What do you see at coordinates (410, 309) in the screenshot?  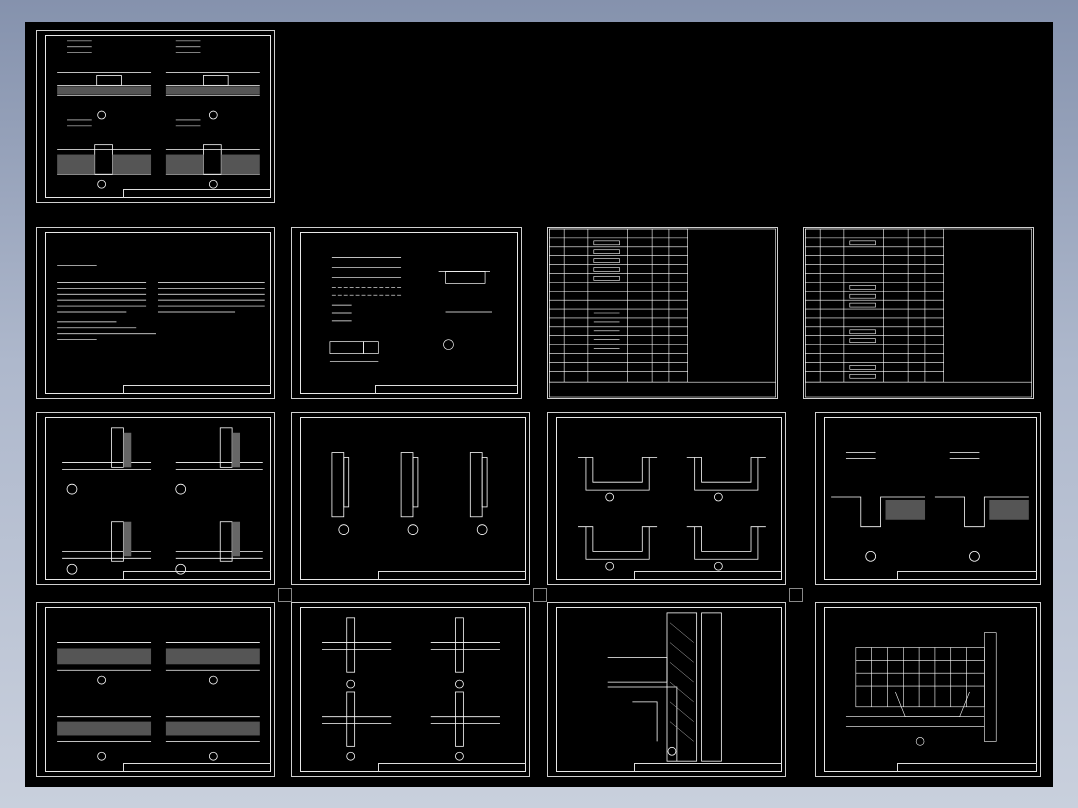 I see `sheet-3-legend` at bounding box center [410, 309].